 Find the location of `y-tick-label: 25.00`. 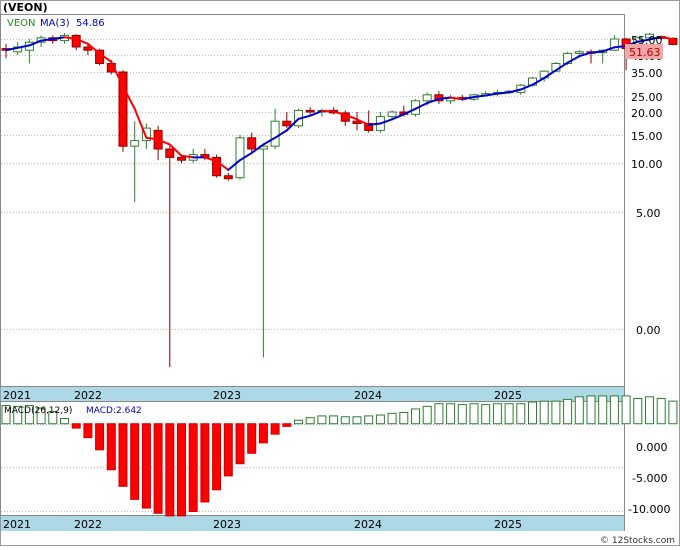

y-tick-label: 25.00 is located at coordinates (647, 97).